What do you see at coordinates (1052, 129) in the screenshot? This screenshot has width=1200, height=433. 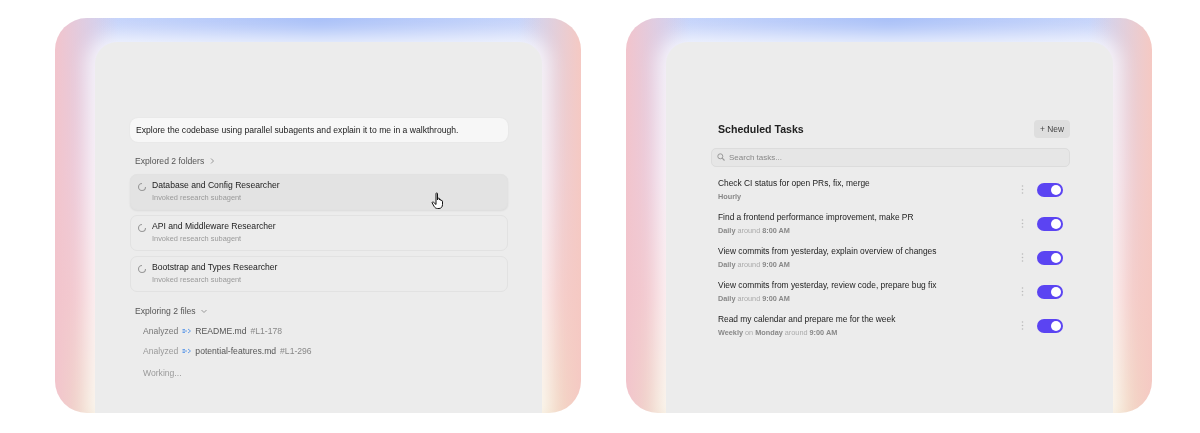 I see `new-button: + New` at bounding box center [1052, 129].